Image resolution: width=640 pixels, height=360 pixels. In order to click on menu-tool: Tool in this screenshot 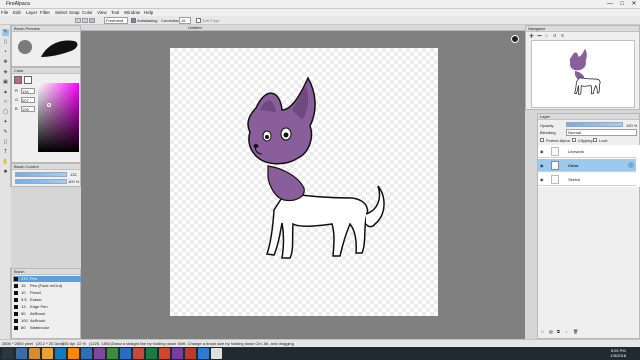, I will do `click(115, 12)`.